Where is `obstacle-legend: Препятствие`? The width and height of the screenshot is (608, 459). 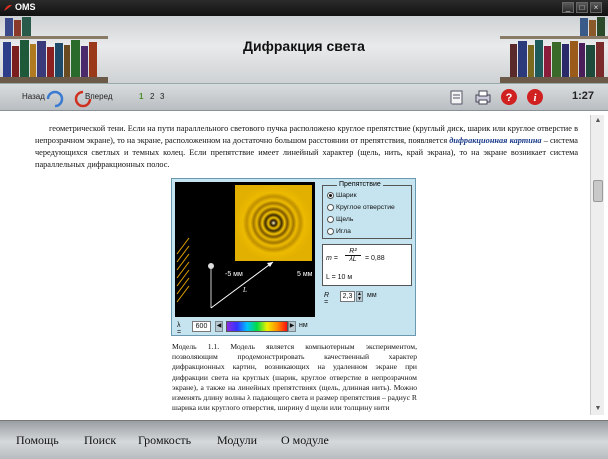 obstacle-legend: Препятствие is located at coordinates (360, 184).